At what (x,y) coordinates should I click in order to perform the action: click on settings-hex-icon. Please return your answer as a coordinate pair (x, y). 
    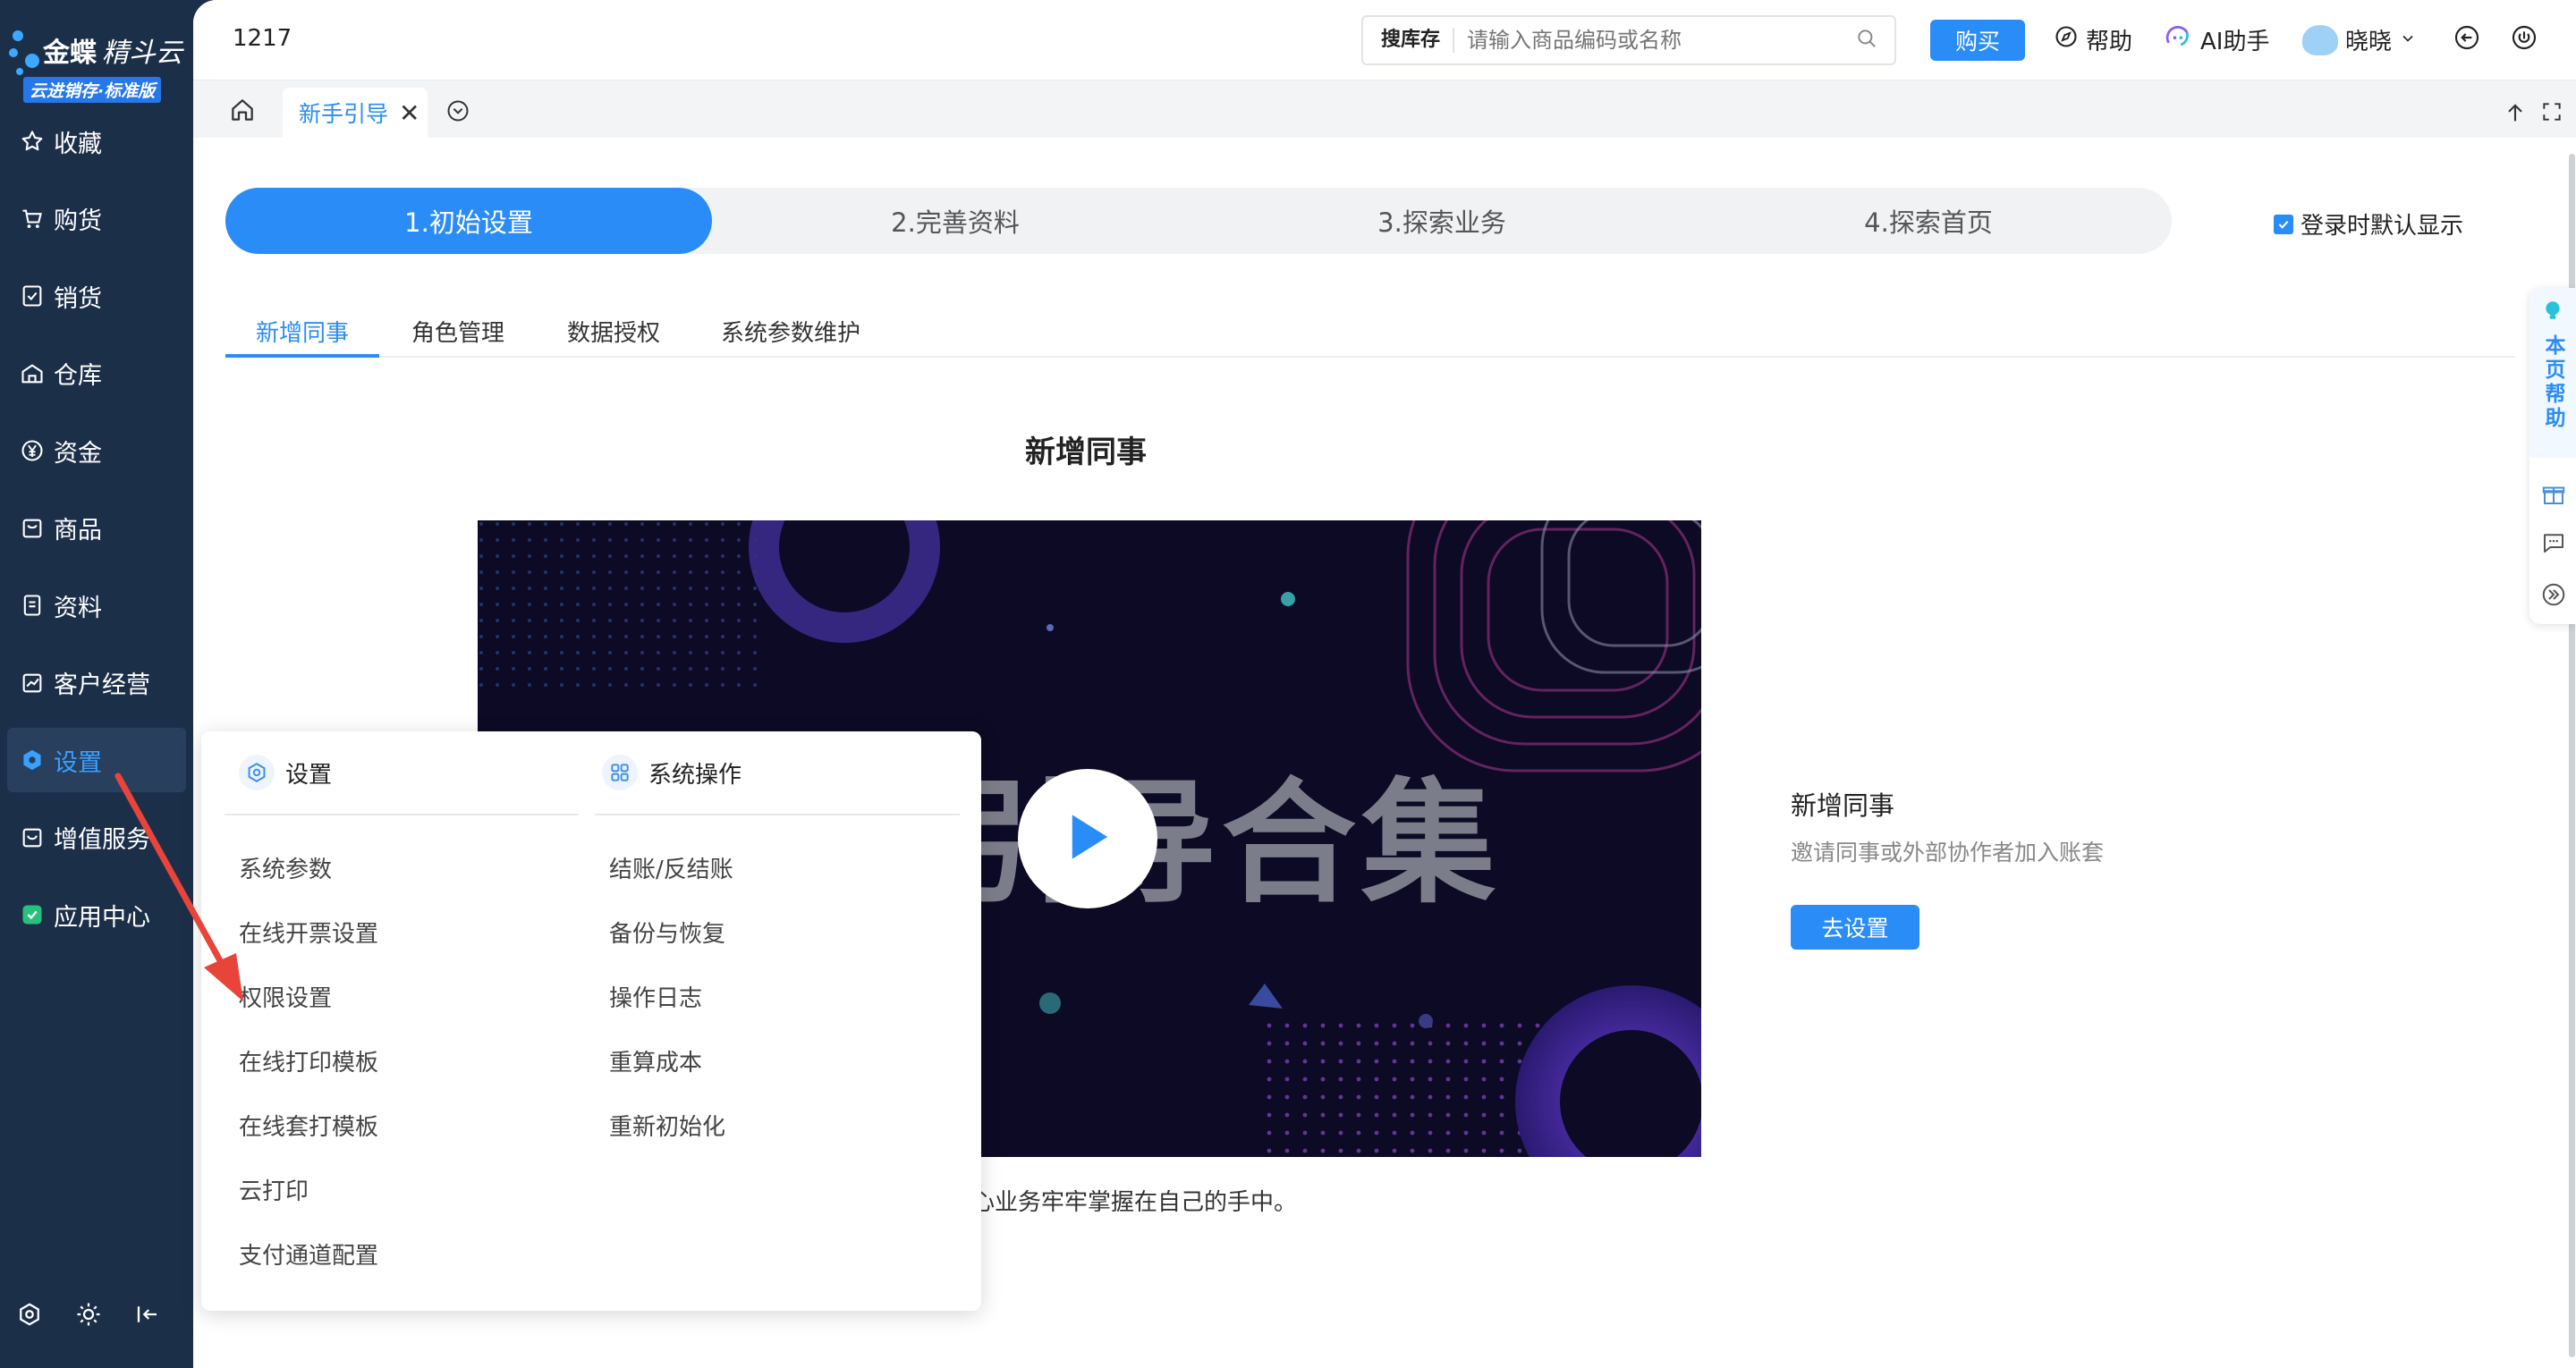
    Looking at the image, I should click on (257, 773).